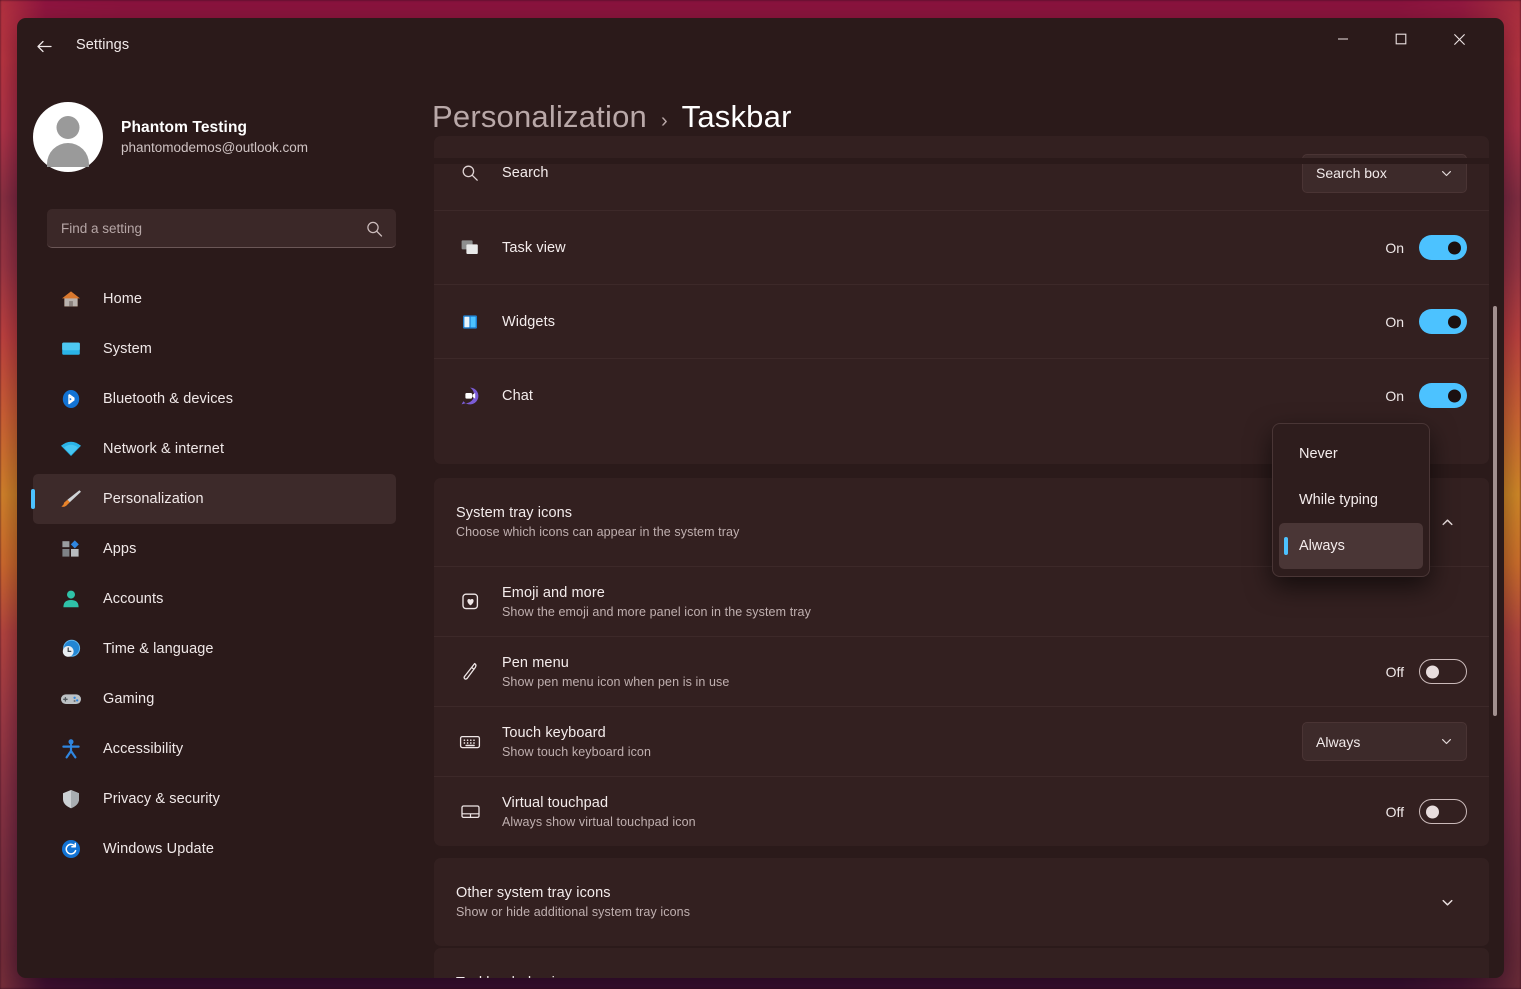  What do you see at coordinates (529, 321) in the screenshot?
I see `row-title: Widgets` at bounding box center [529, 321].